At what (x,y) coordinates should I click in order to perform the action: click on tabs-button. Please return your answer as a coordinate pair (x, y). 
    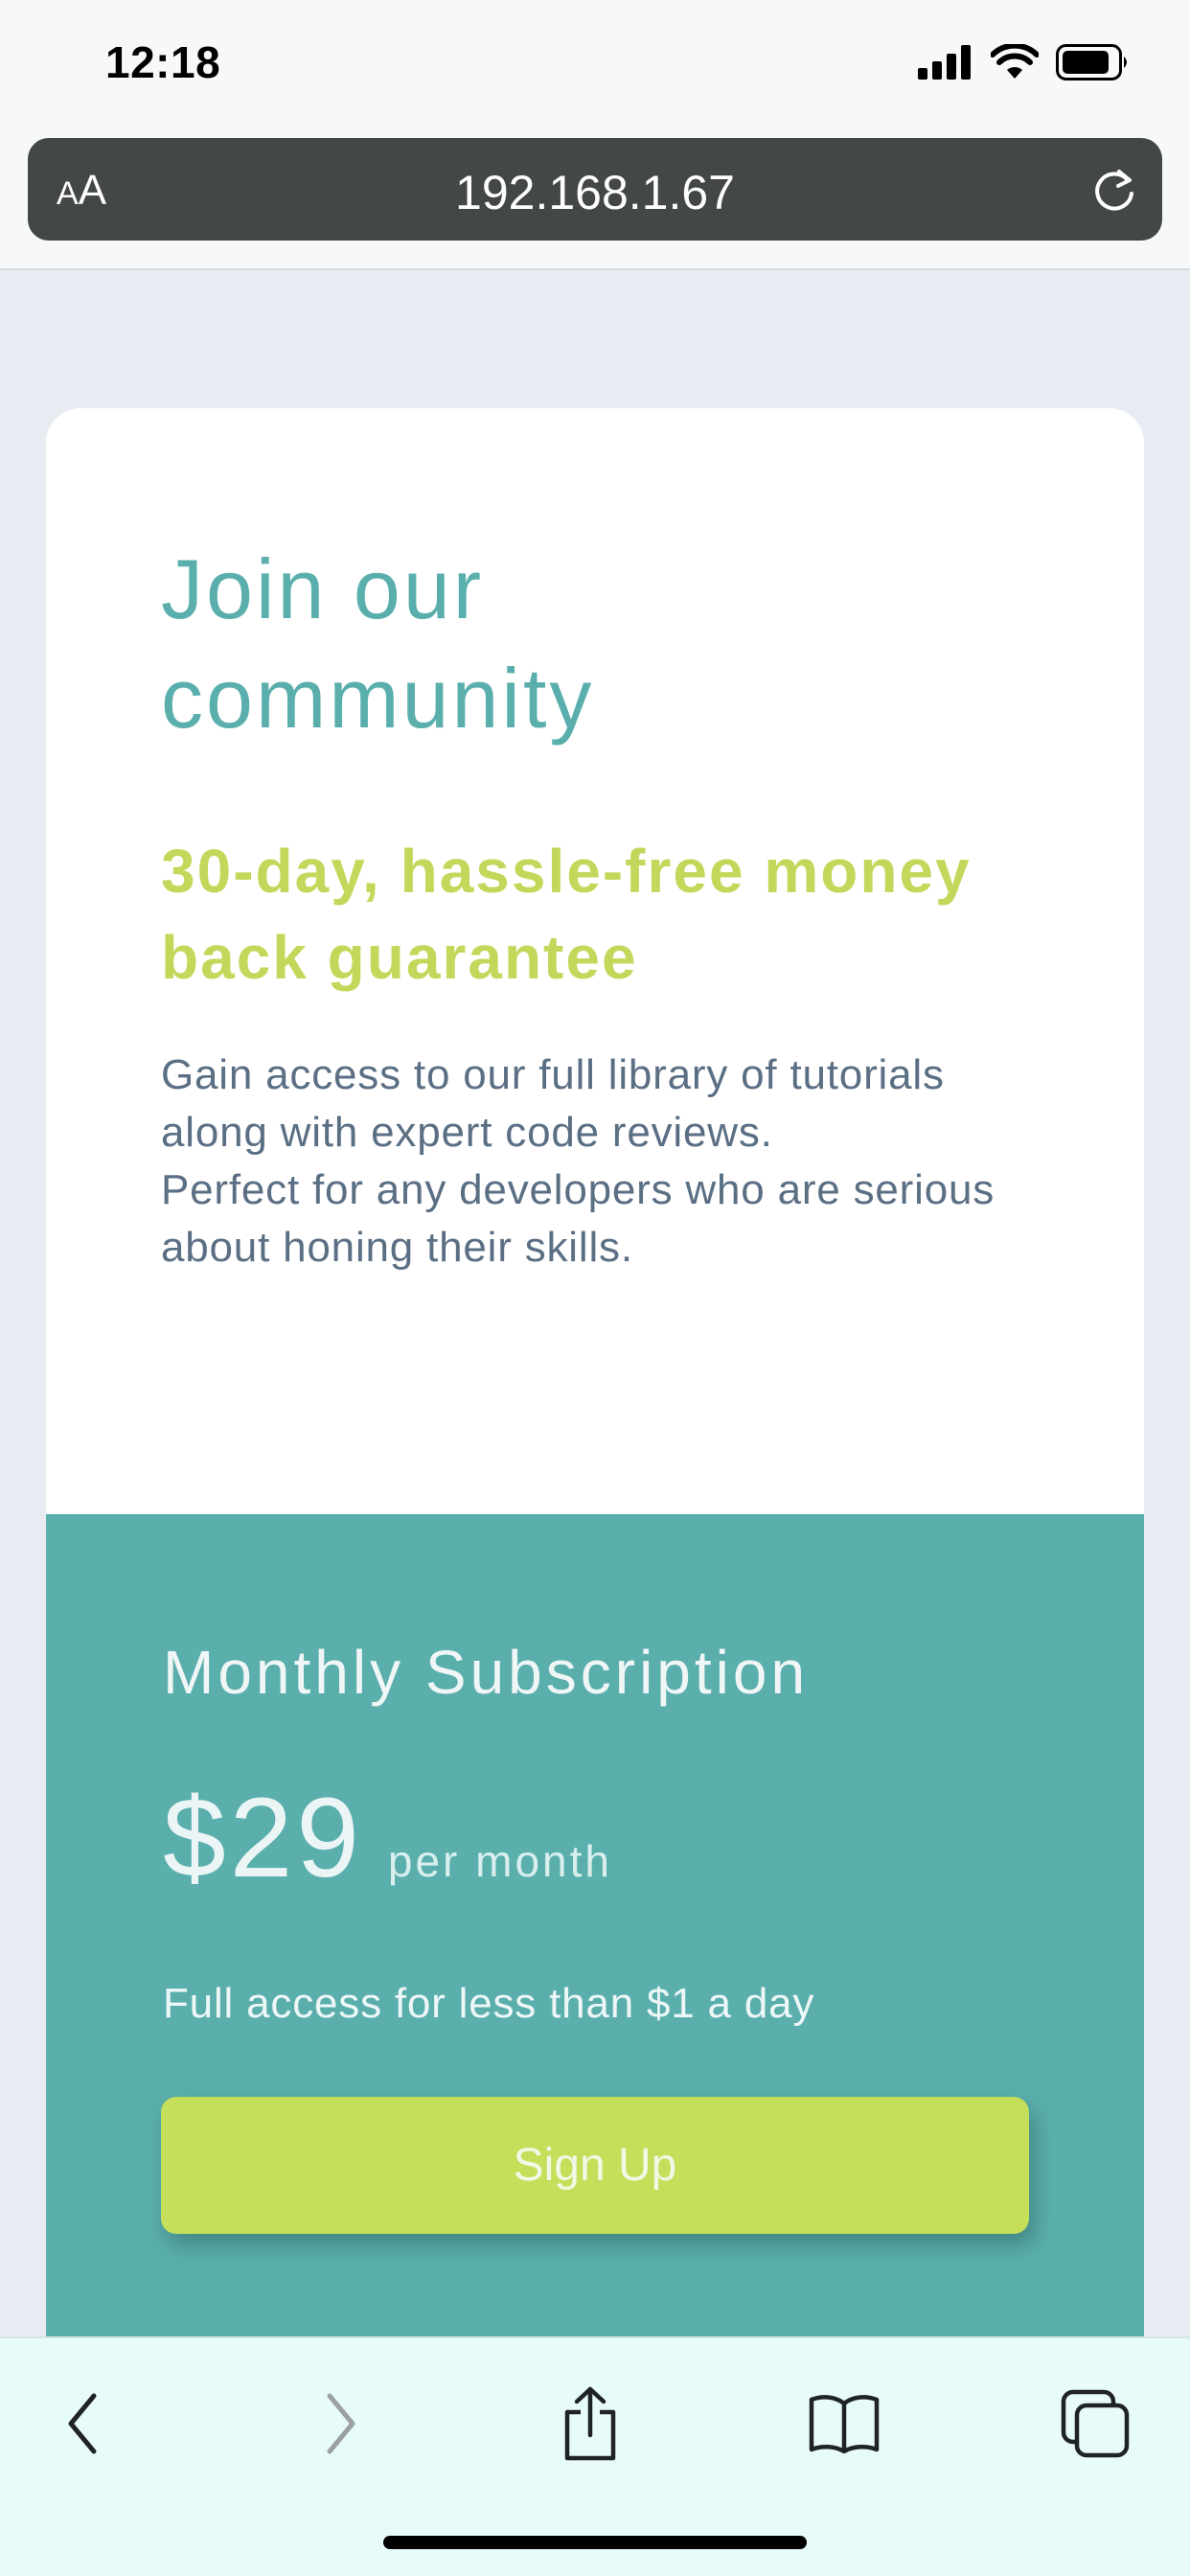
    Looking at the image, I should click on (1095, 2423).